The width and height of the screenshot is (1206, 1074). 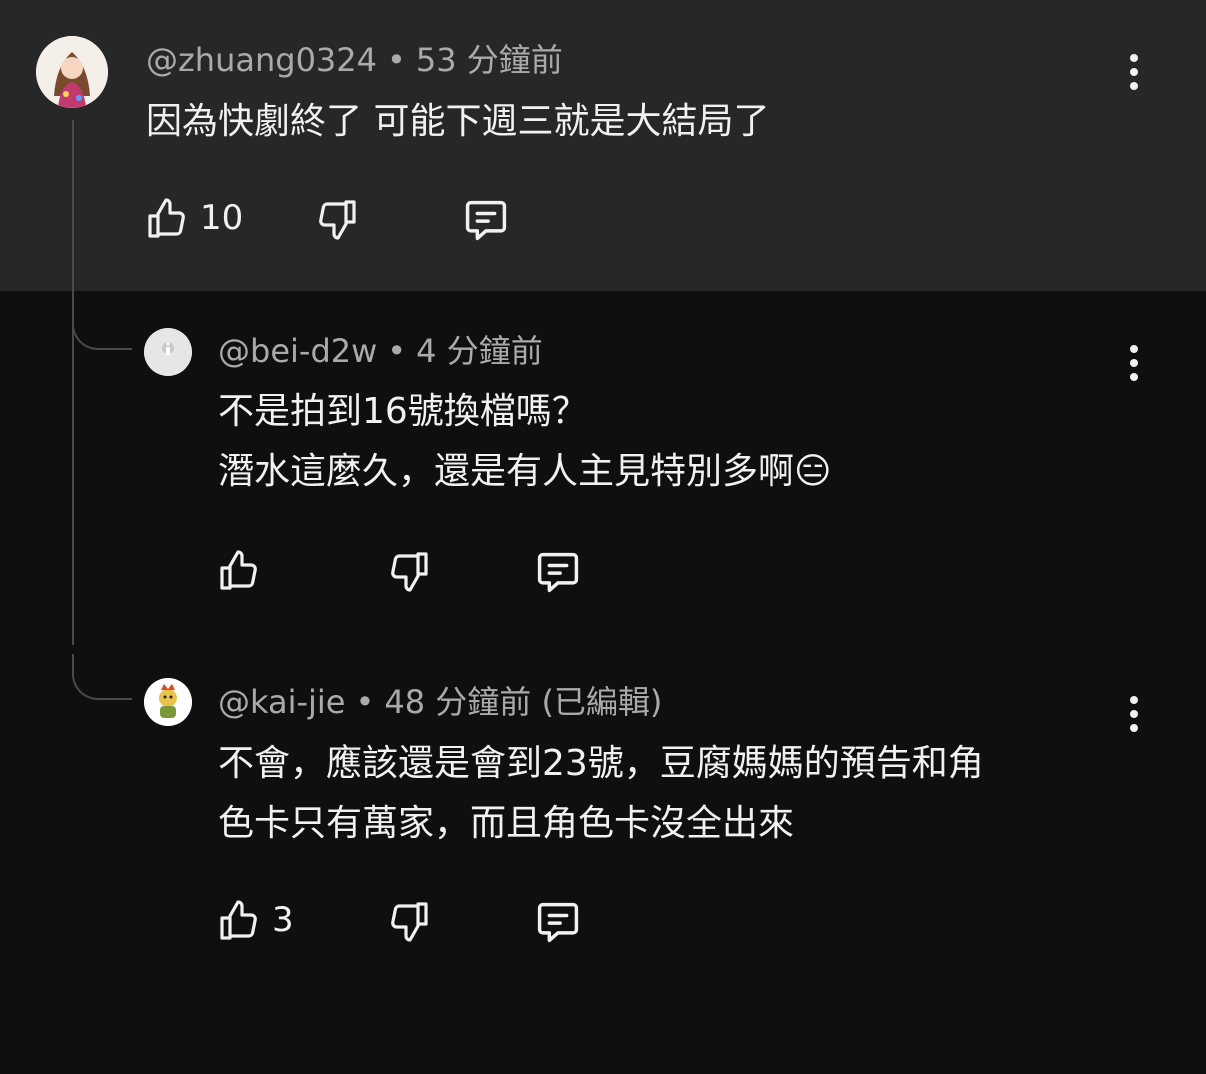 I want to click on comment-line: 潛水這麼久，還是有人主見特別多啊😑, so click(x=525, y=471).